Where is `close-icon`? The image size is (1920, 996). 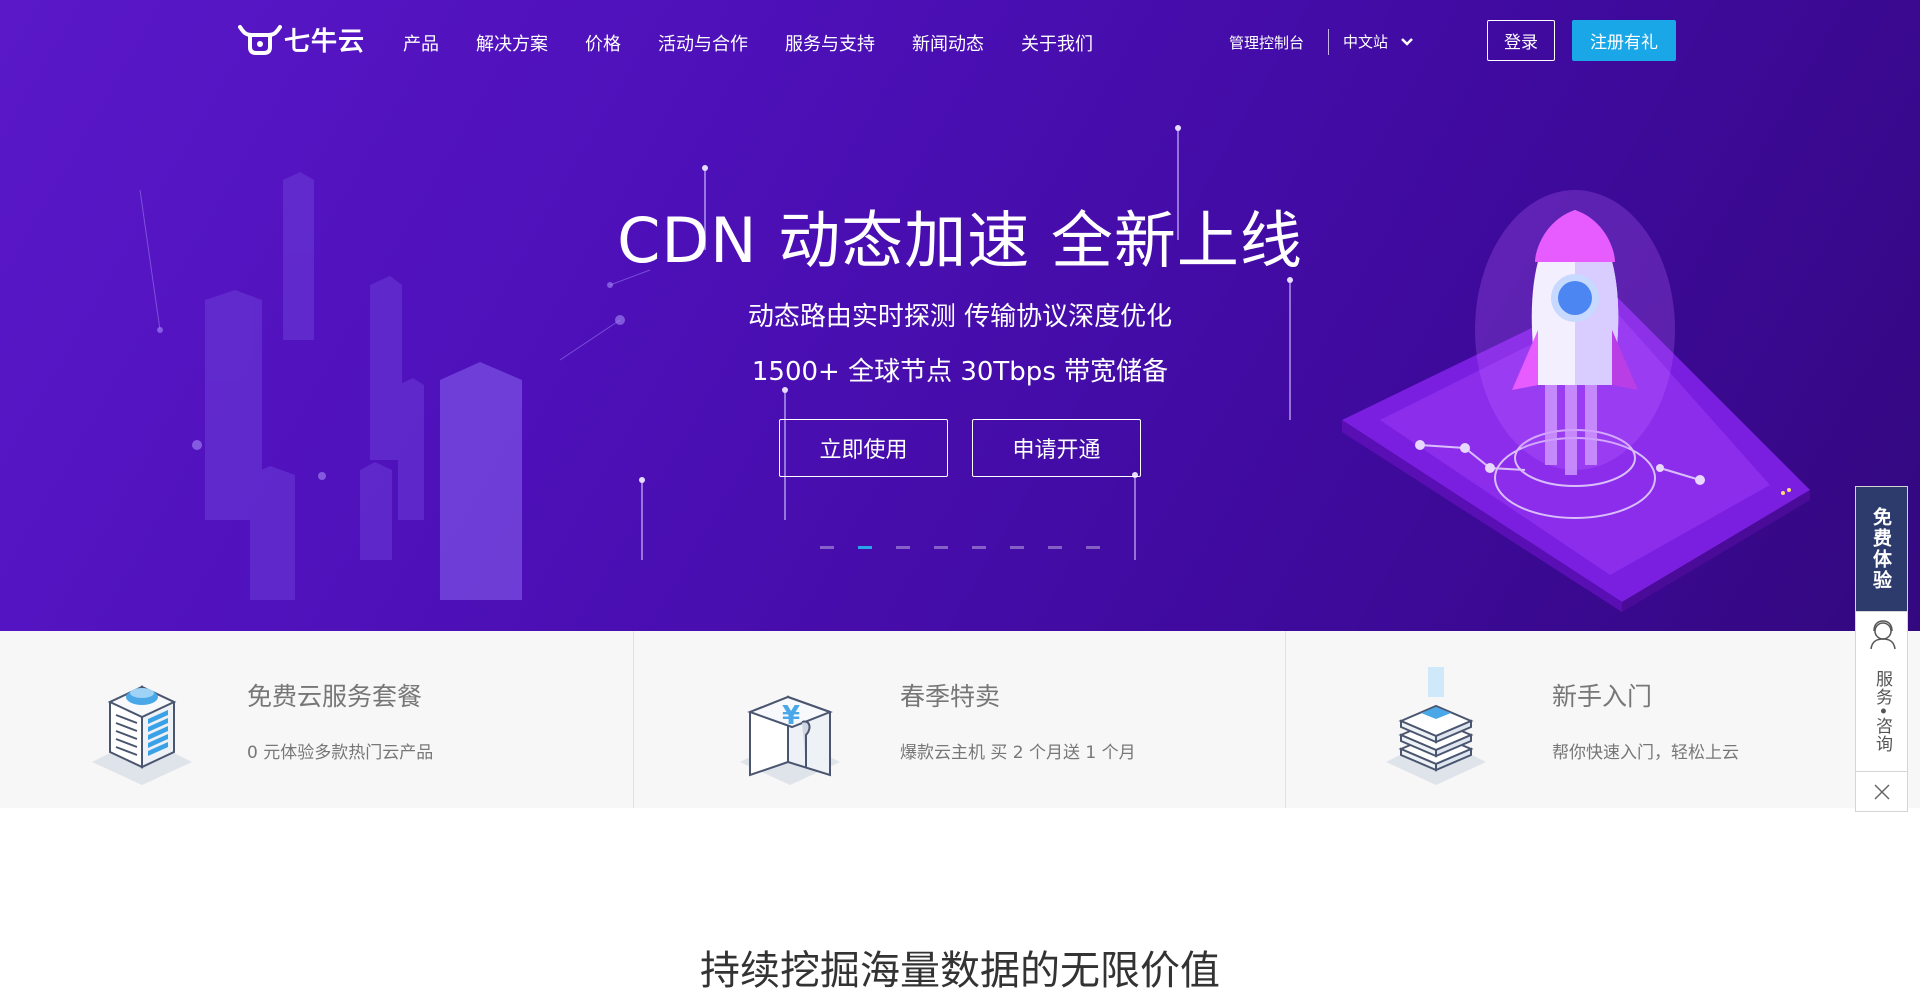 close-icon is located at coordinates (1881, 791).